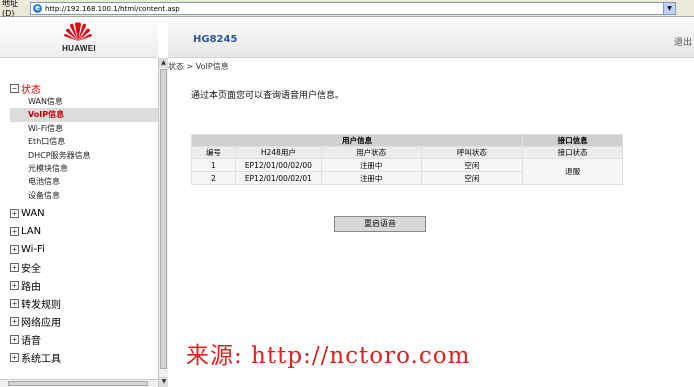 This screenshot has height=387, width=694. Describe the element at coordinates (380, 224) in the screenshot. I see `restart-voice-button: 重启语音` at that location.